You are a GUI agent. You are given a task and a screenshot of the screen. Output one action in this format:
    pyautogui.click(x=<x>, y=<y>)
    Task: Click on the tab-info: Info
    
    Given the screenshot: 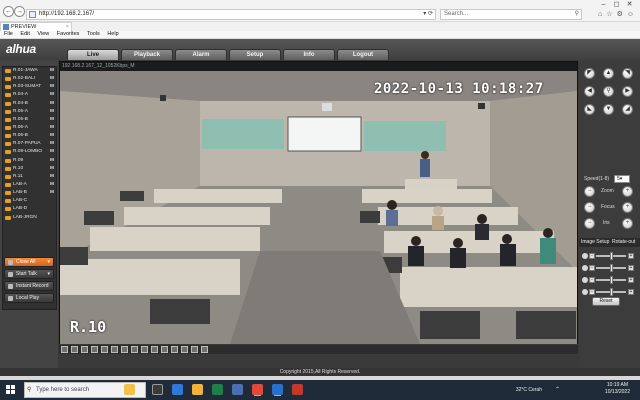 What is the action you would take?
    pyautogui.click(x=309, y=54)
    